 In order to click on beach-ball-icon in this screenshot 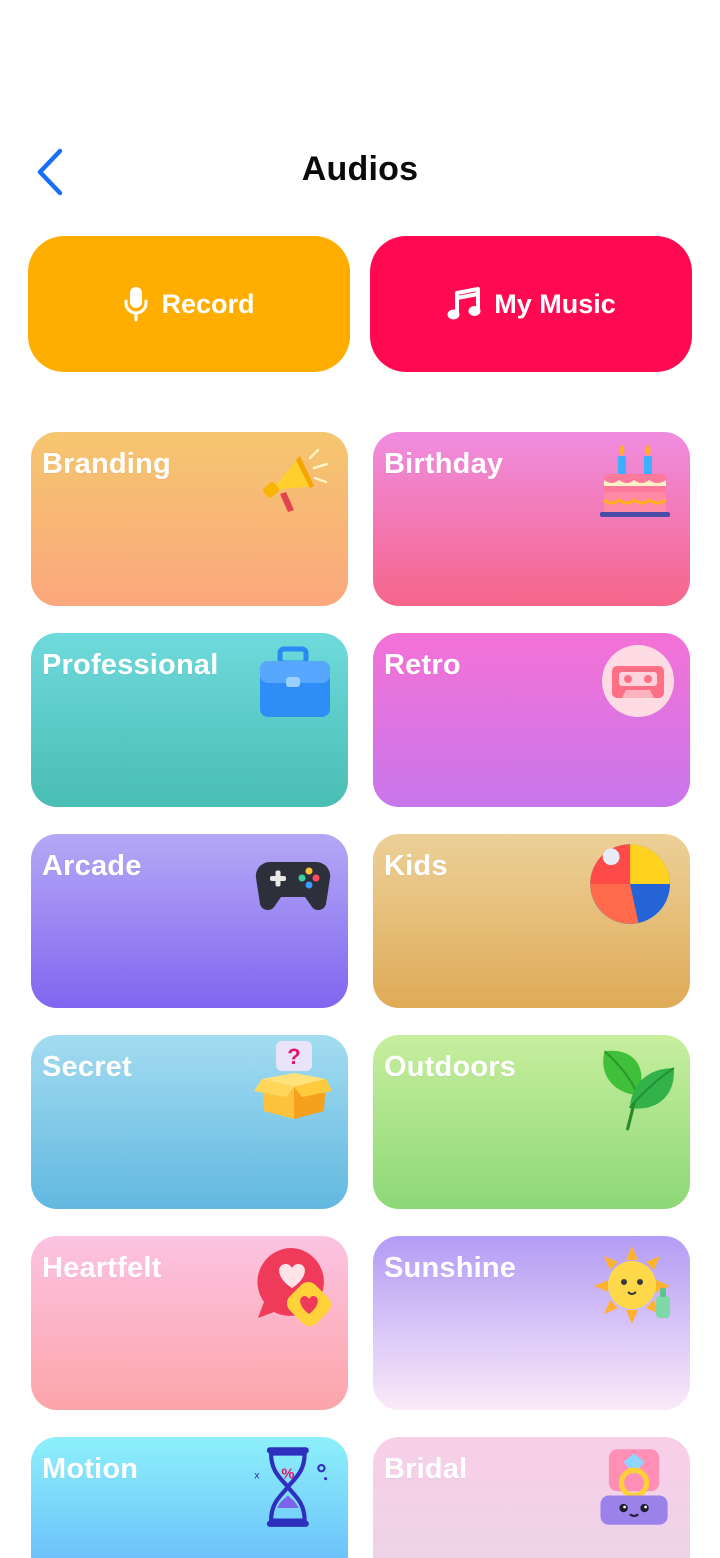, I will do `click(630, 884)`.